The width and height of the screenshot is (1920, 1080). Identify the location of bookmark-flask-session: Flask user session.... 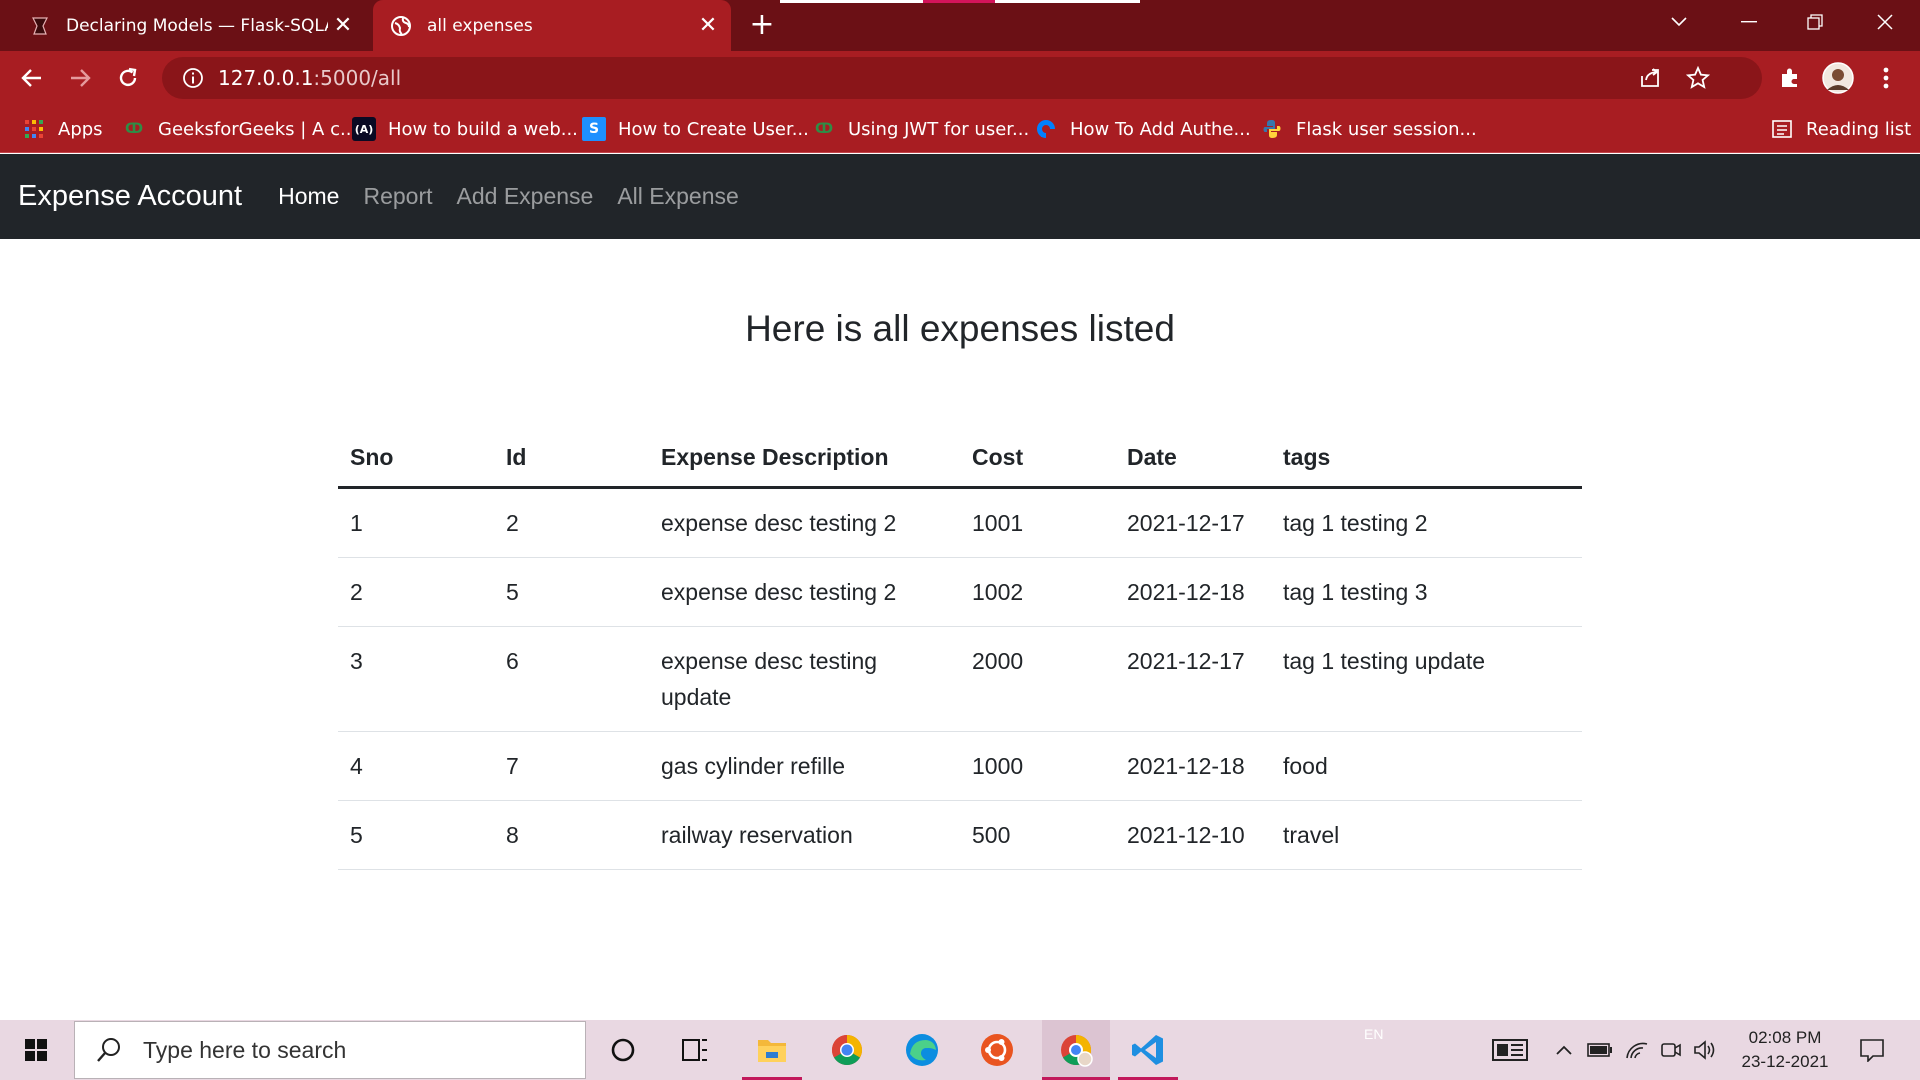
(1368, 129).